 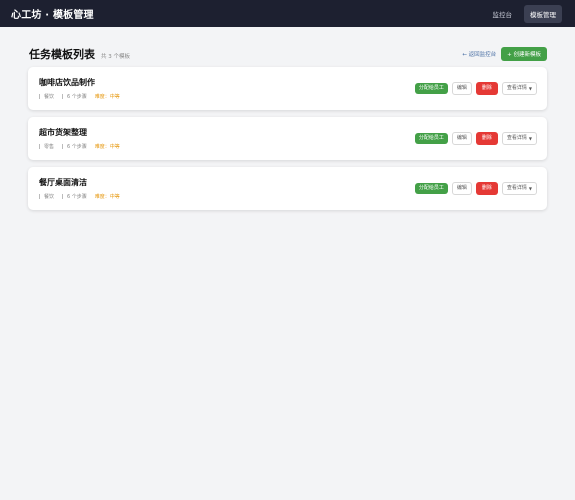 I want to click on nav-templates-link: 模板管理, so click(x=543, y=13).